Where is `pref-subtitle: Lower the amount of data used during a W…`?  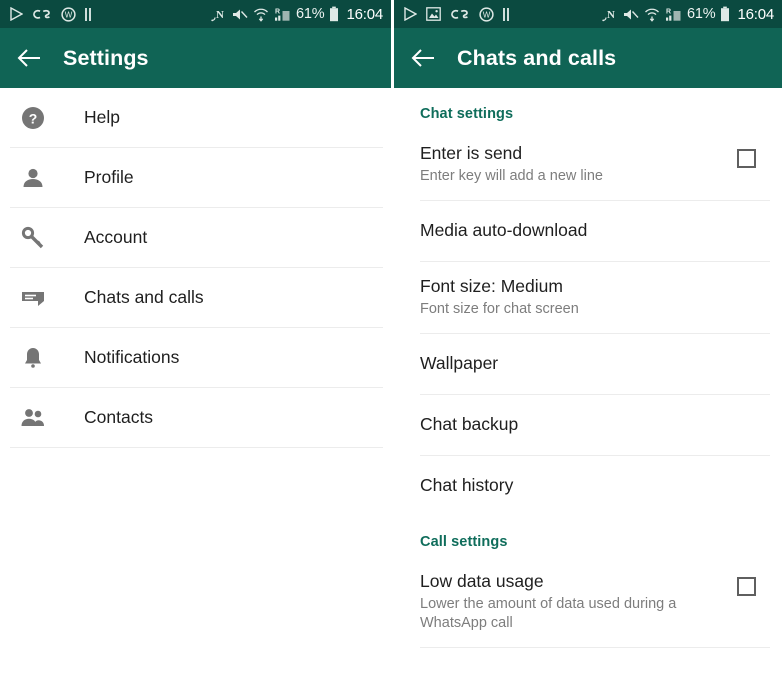 pref-subtitle: Lower the amount of data used during a W… is located at coordinates (548, 613).